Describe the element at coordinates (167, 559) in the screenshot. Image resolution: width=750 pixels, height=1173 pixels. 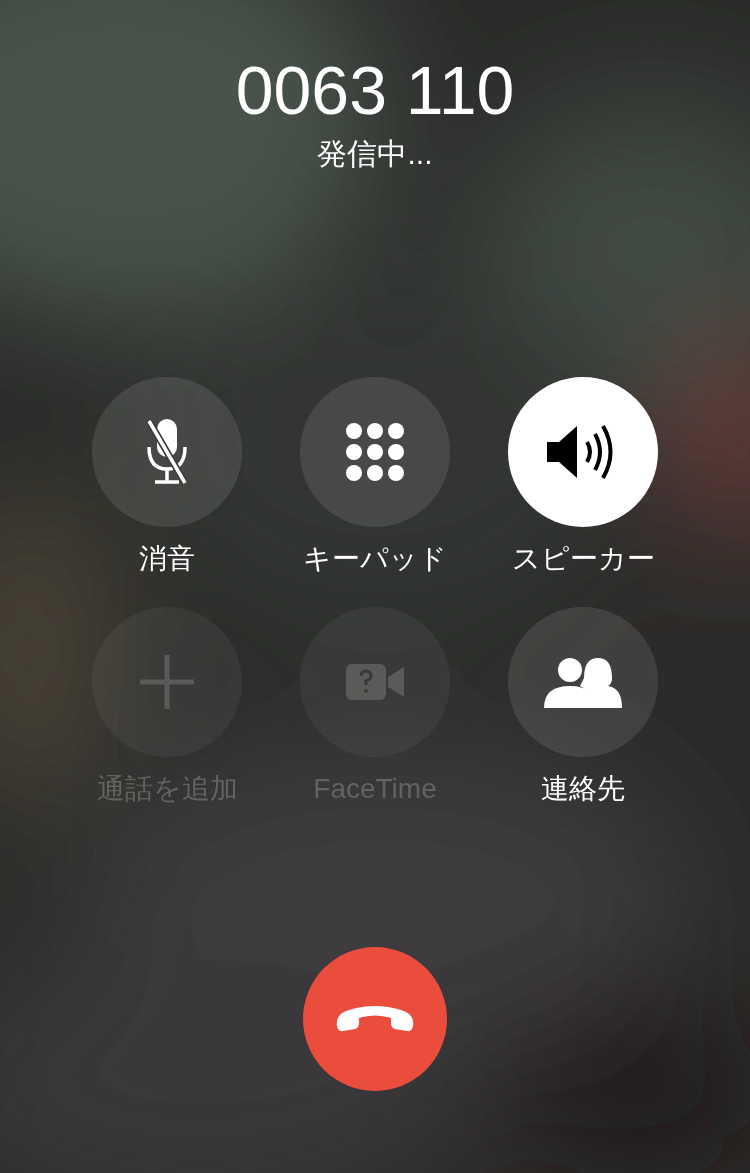
I see `button-label: 消音` at that location.